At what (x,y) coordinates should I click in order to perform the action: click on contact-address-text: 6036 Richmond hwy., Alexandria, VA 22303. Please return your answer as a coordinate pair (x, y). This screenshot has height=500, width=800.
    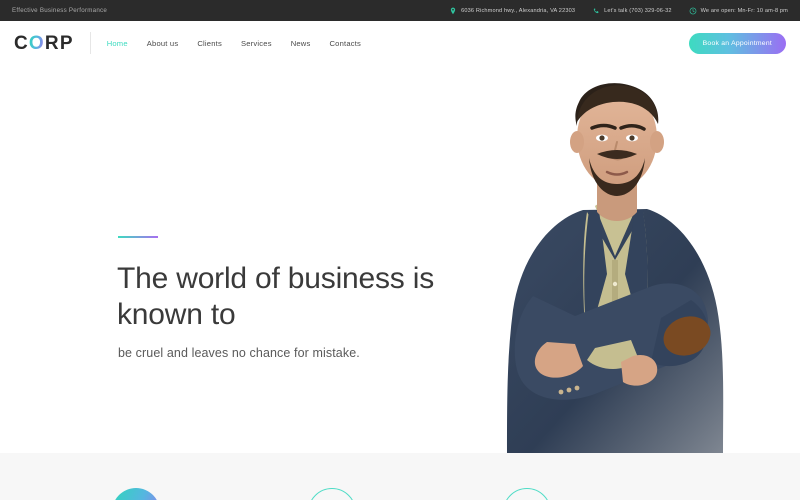
    Looking at the image, I should click on (518, 10).